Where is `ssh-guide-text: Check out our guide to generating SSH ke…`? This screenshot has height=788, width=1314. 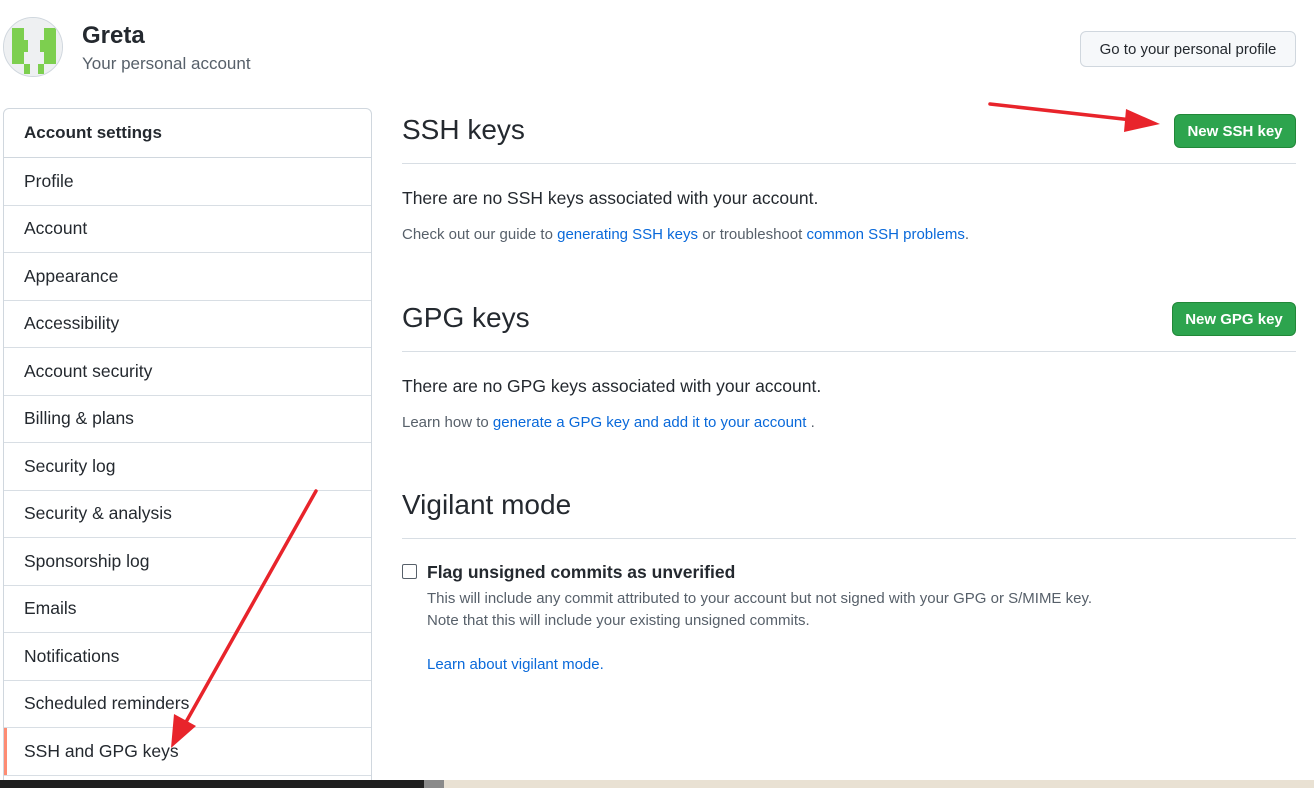
ssh-guide-text: Check out our guide to generating SSH ke… is located at coordinates (685, 234).